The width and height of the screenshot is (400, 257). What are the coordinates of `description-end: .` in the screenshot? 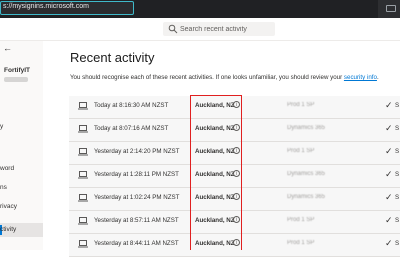 It's located at (377, 77).